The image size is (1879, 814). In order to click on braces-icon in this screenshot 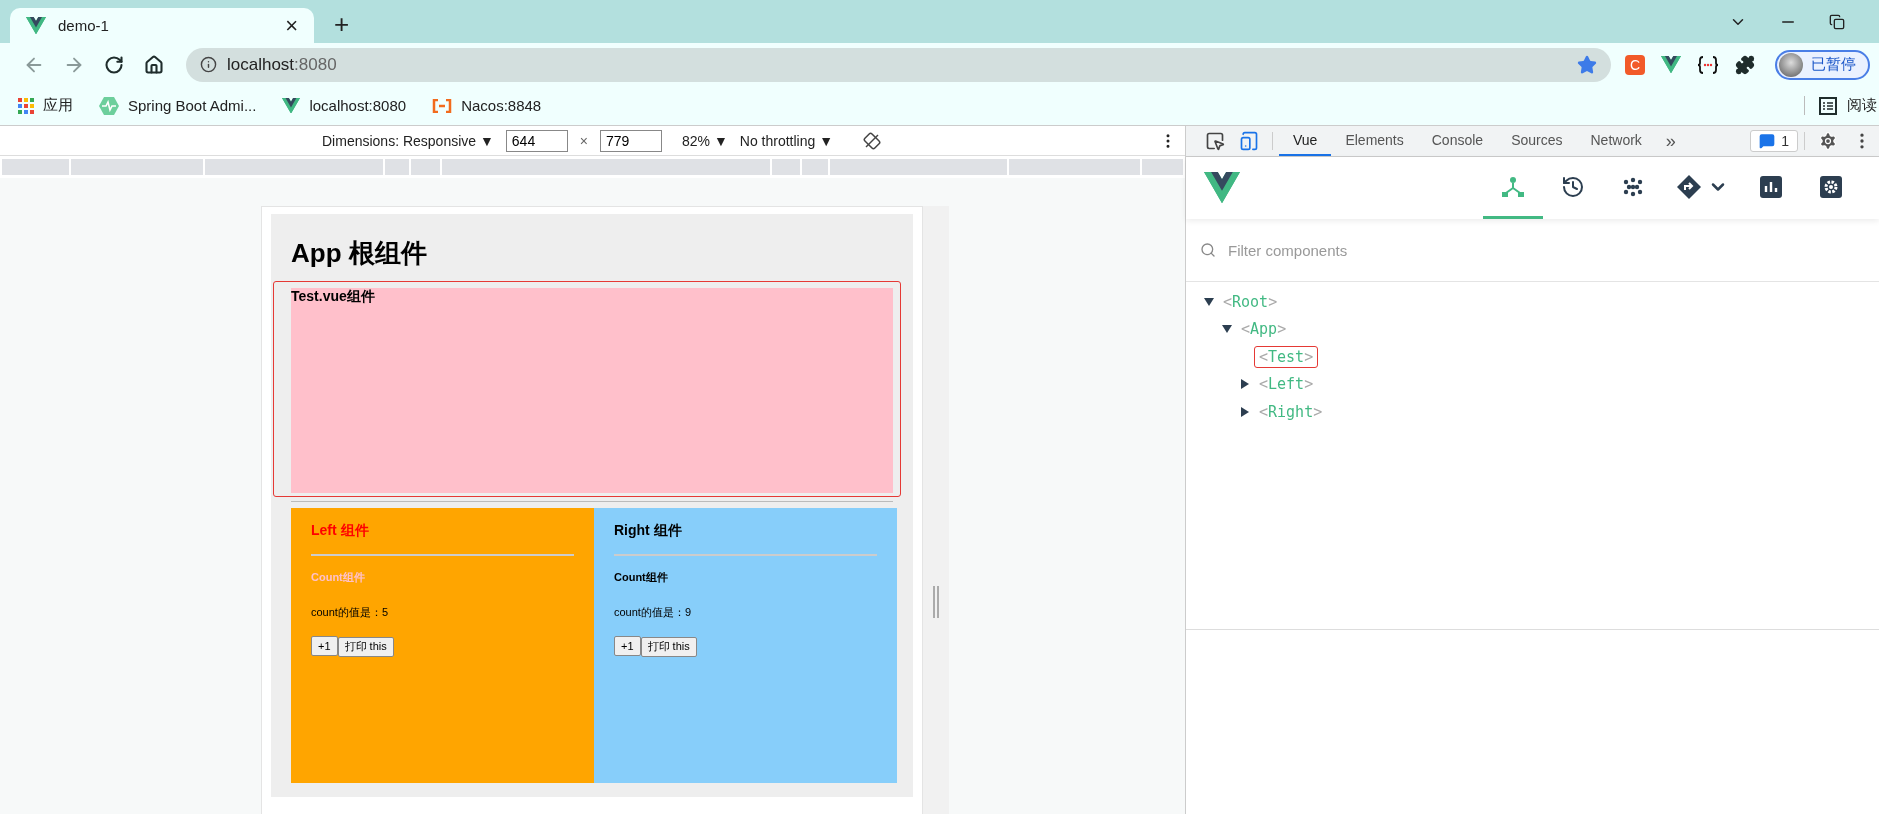, I will do `click(1708, 64)`.